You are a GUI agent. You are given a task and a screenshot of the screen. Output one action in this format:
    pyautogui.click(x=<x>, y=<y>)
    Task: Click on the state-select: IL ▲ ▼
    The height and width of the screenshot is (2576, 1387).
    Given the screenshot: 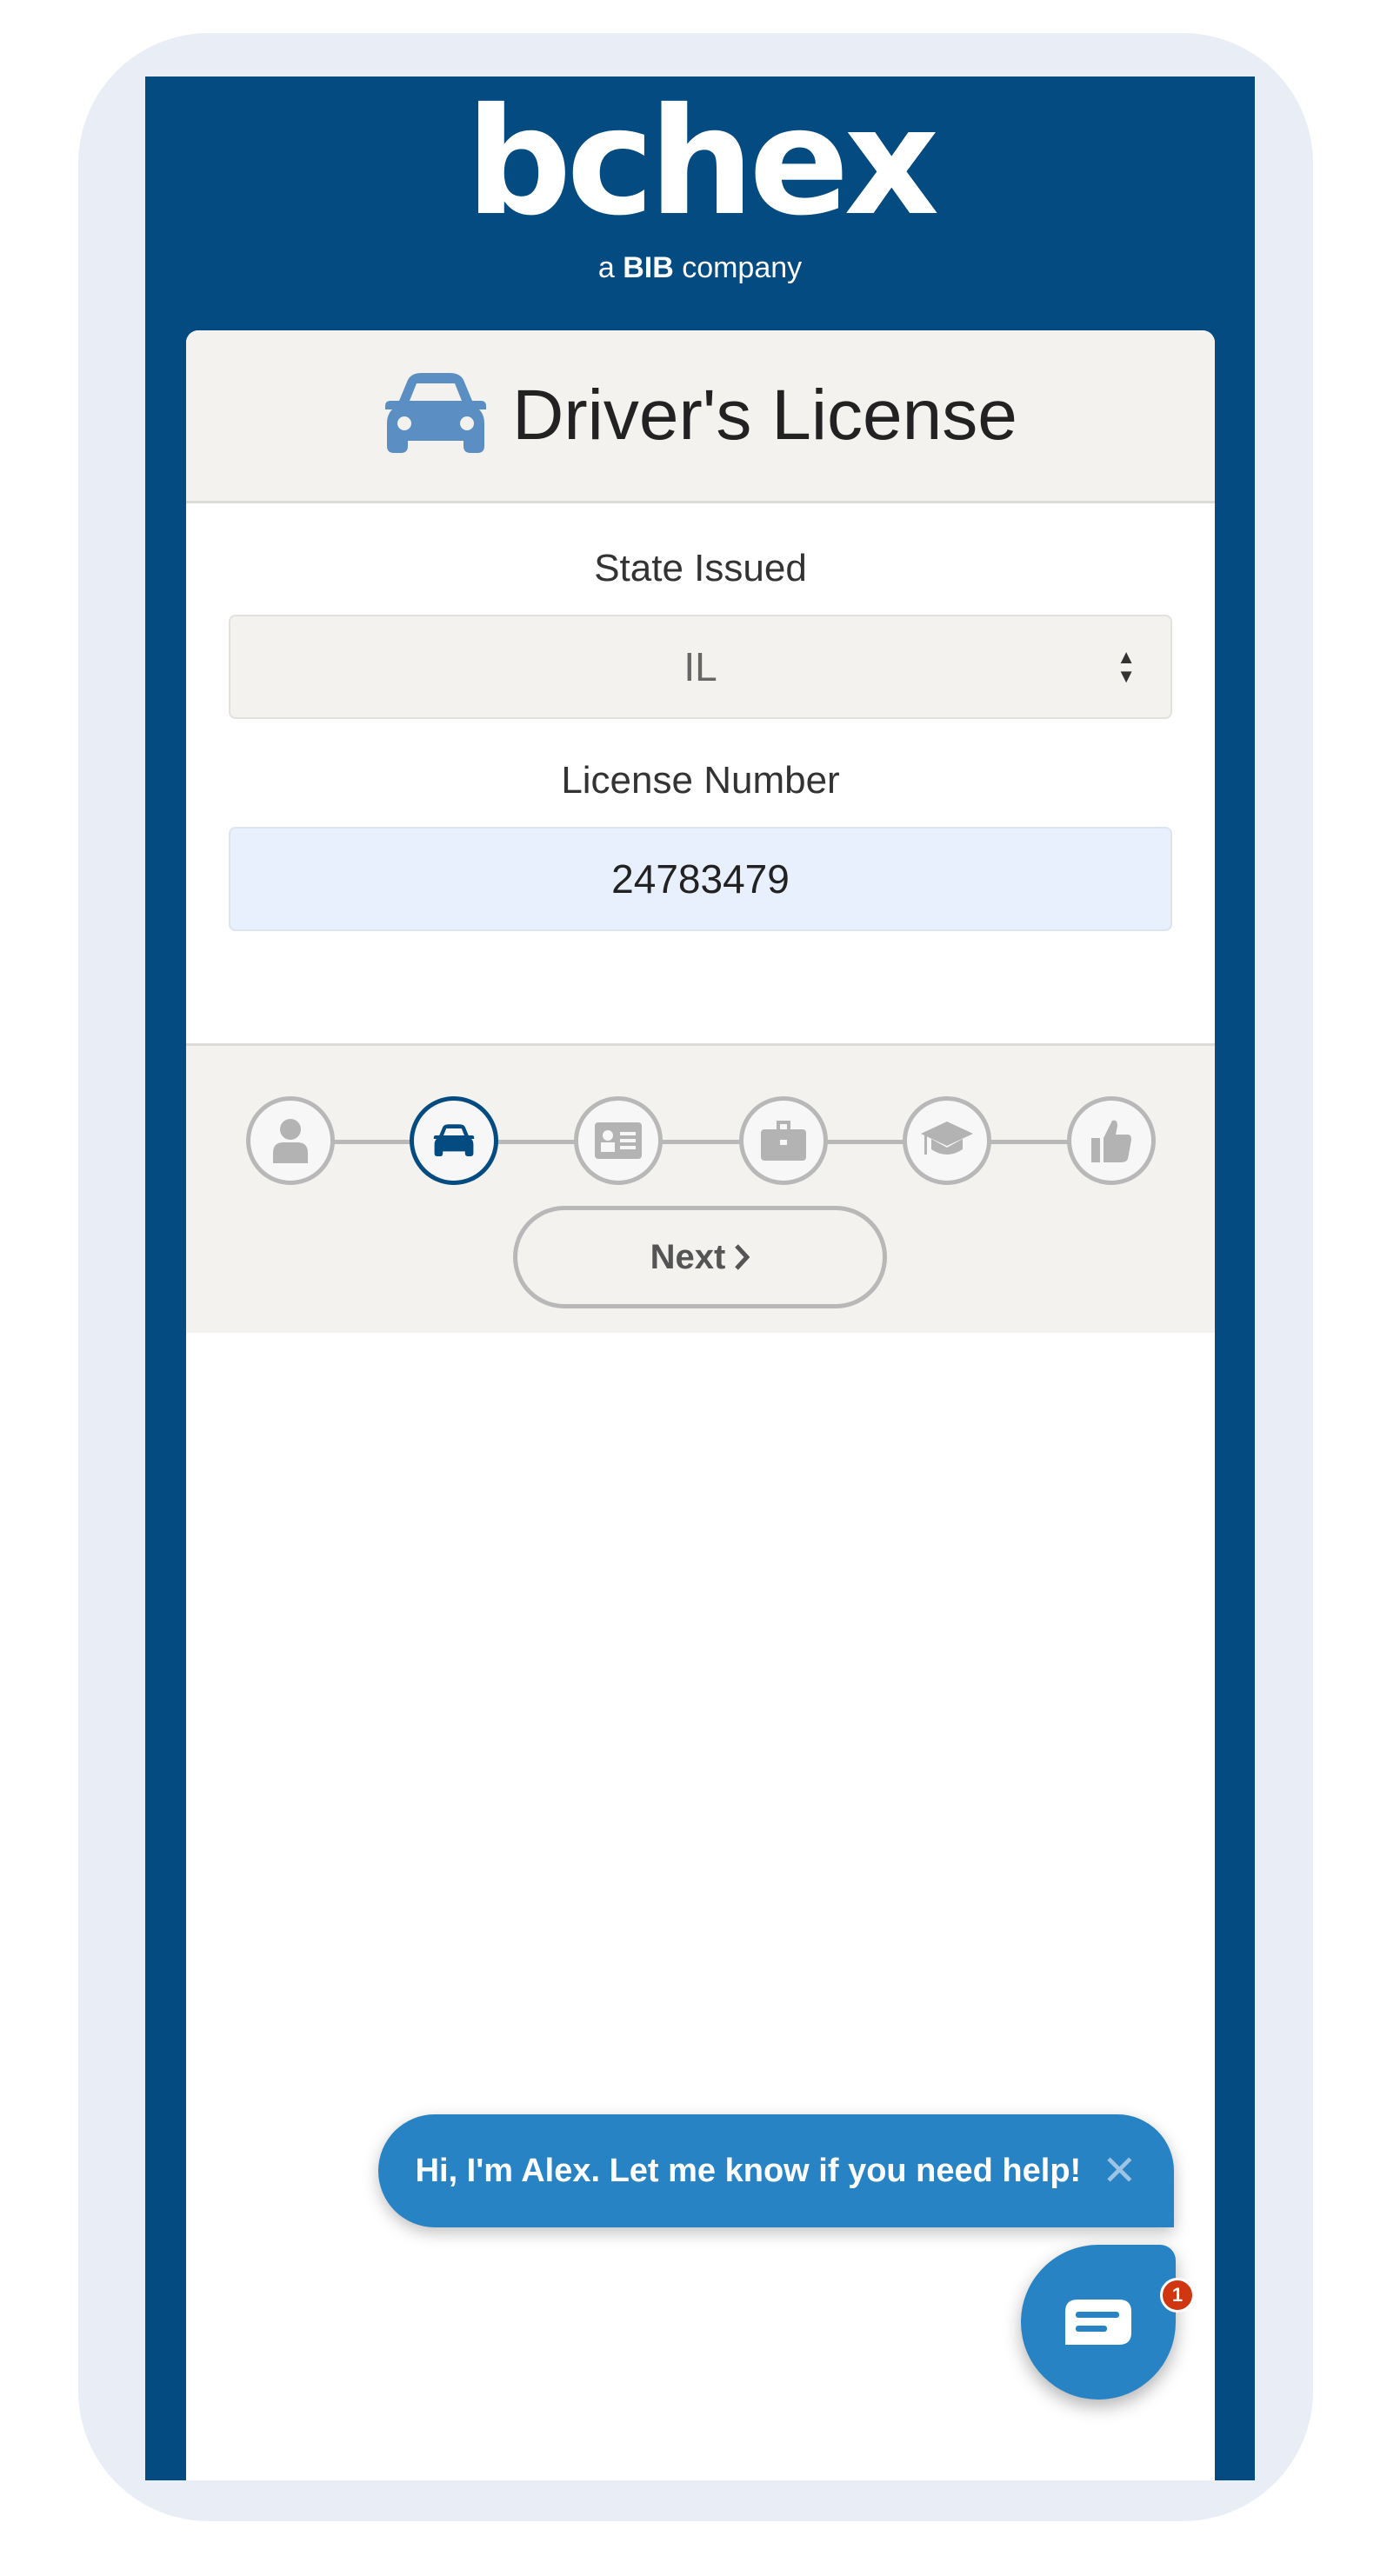 What is the action you would take?
    pyautogui.click(x=700, y=667)
    